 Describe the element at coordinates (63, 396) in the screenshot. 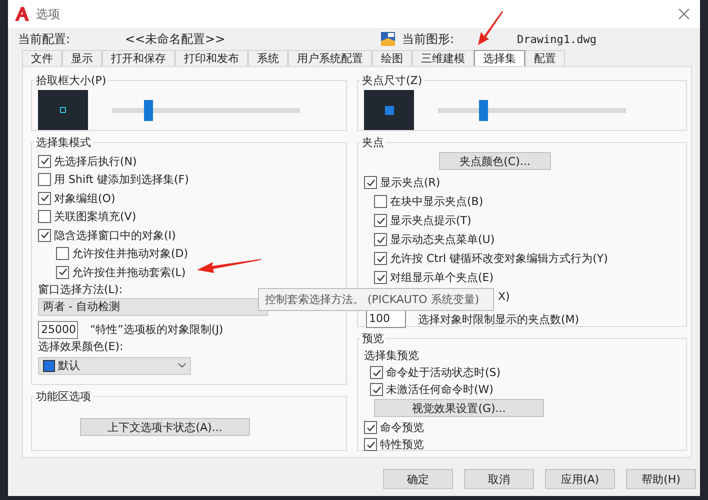

I see `group-title: 功能区选项` at that location.